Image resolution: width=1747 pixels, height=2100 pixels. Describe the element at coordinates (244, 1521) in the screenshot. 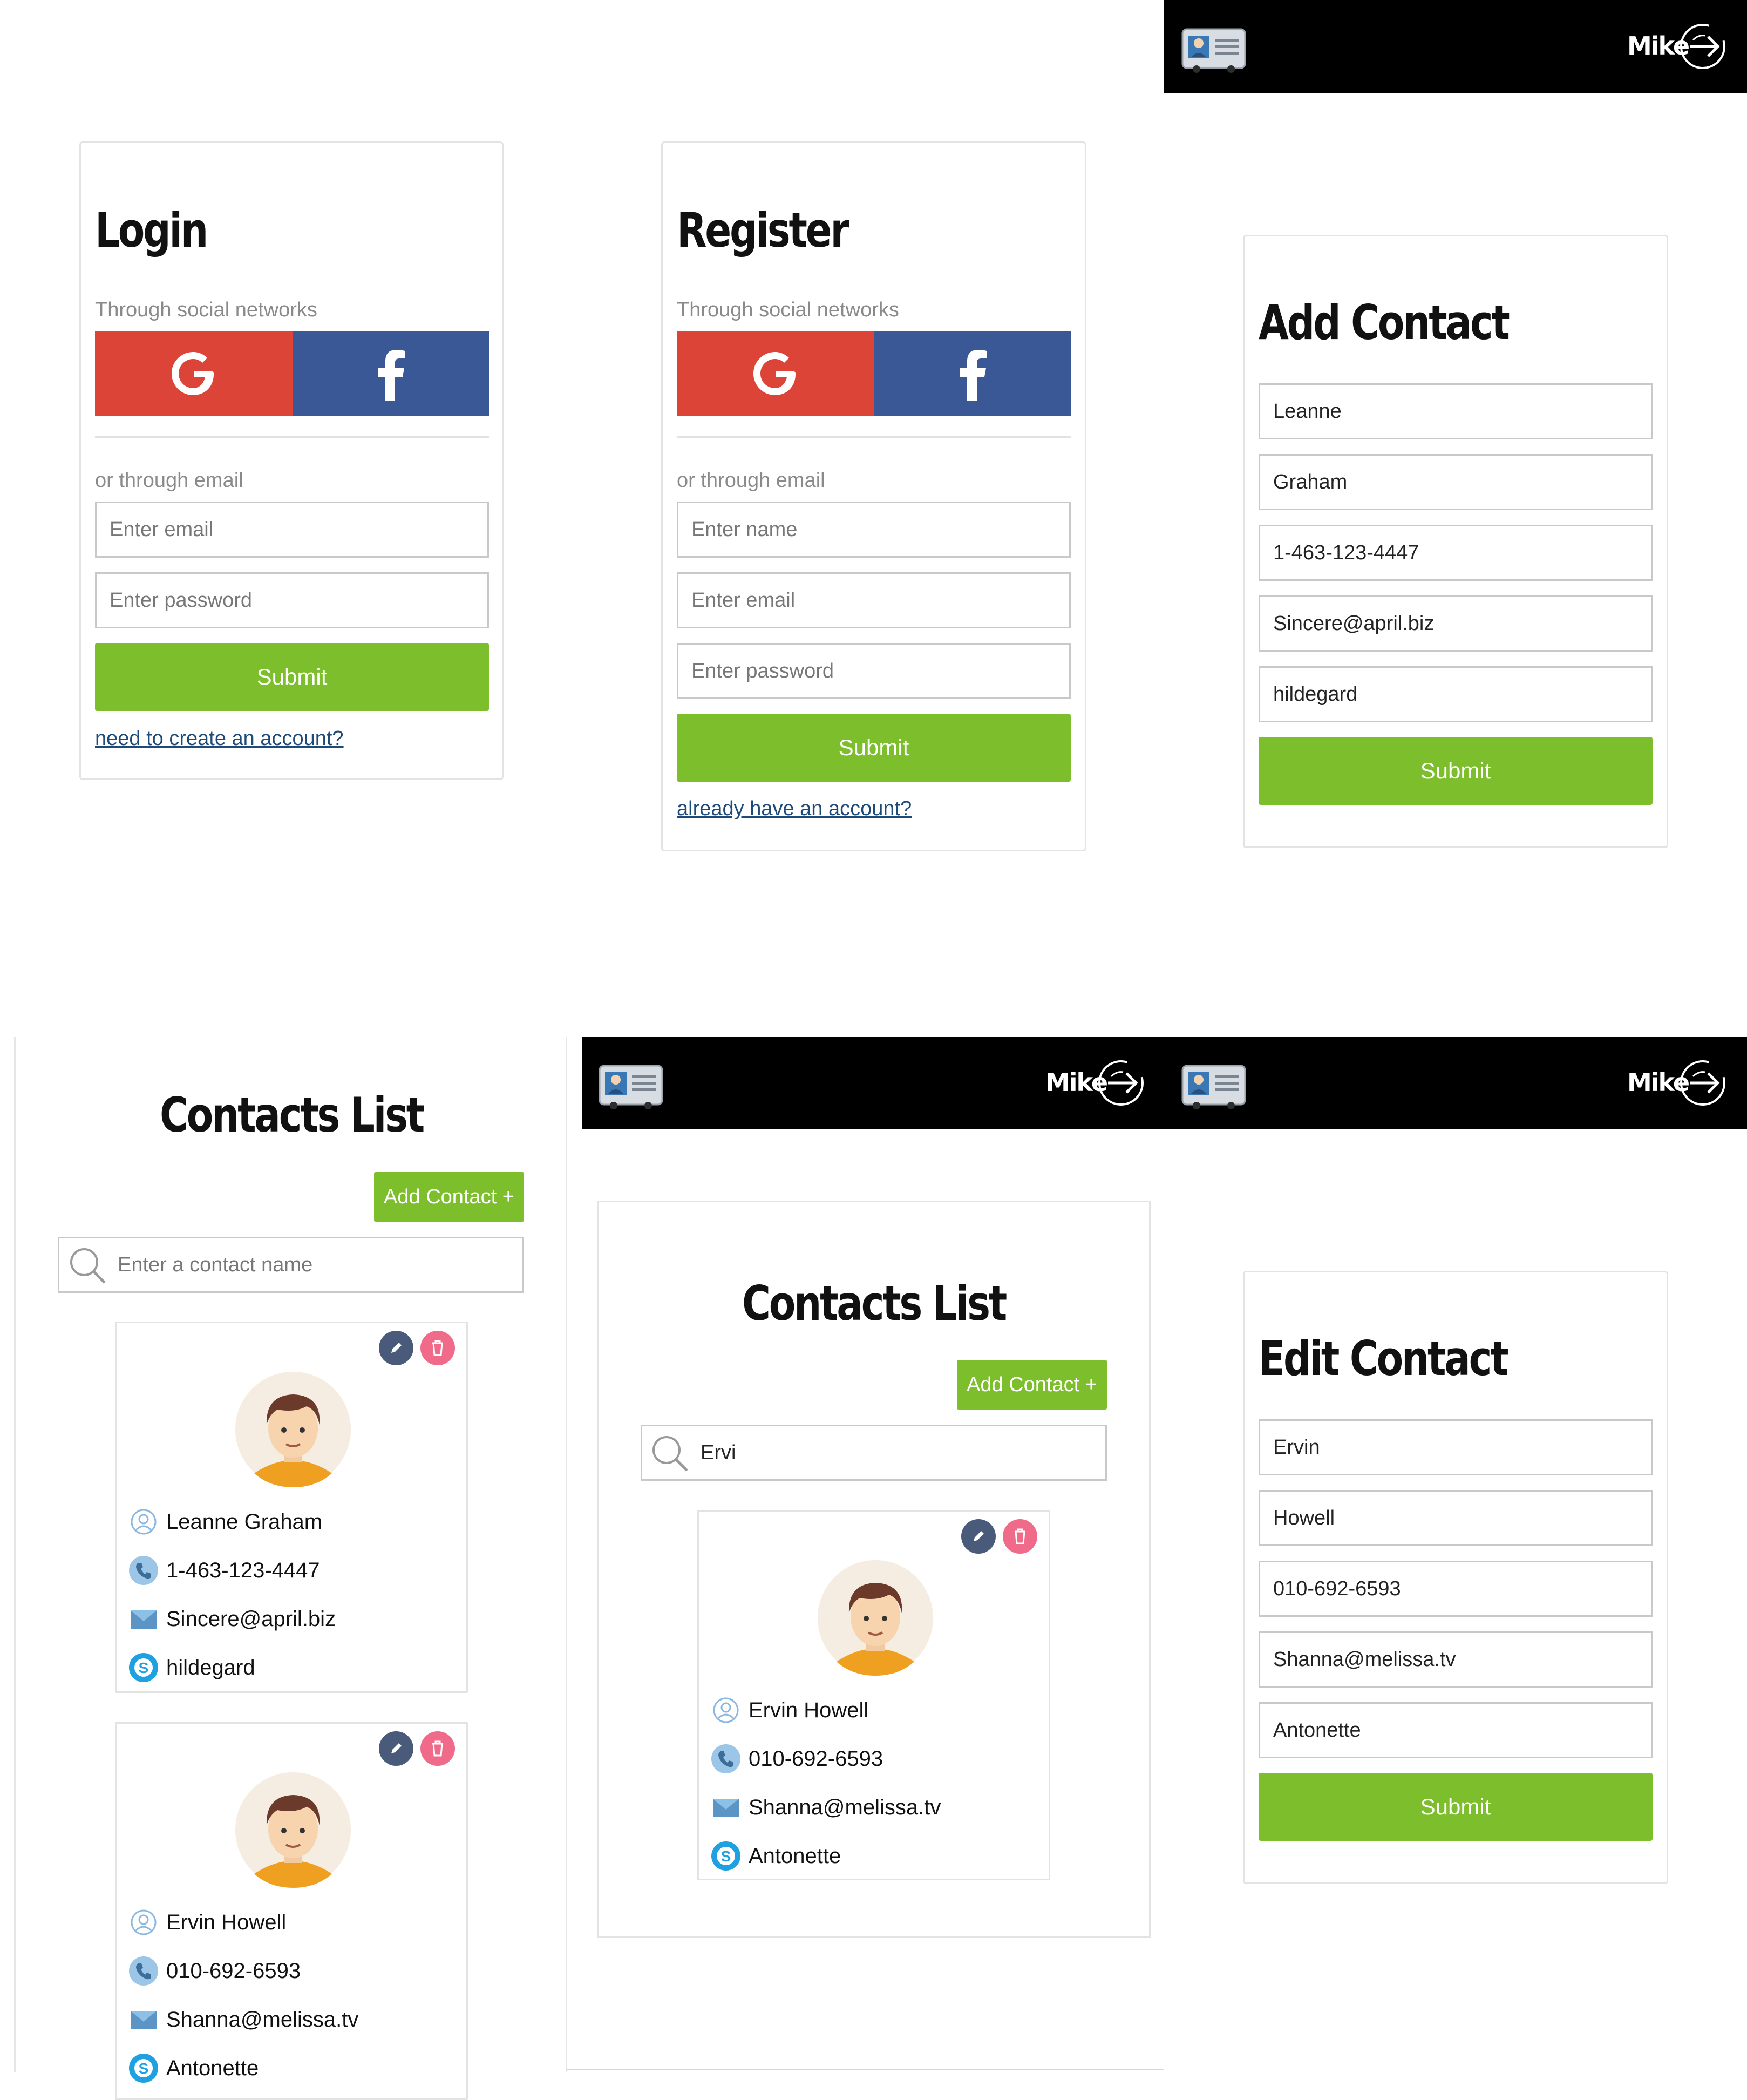

I see `contact-name: Leanne Graham` at that location.